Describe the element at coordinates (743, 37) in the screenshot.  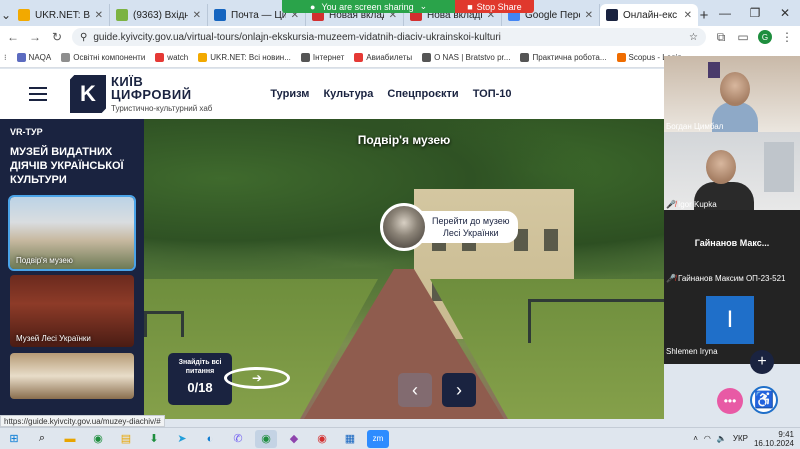
I see `sidebar-icon: ▭` at that location.